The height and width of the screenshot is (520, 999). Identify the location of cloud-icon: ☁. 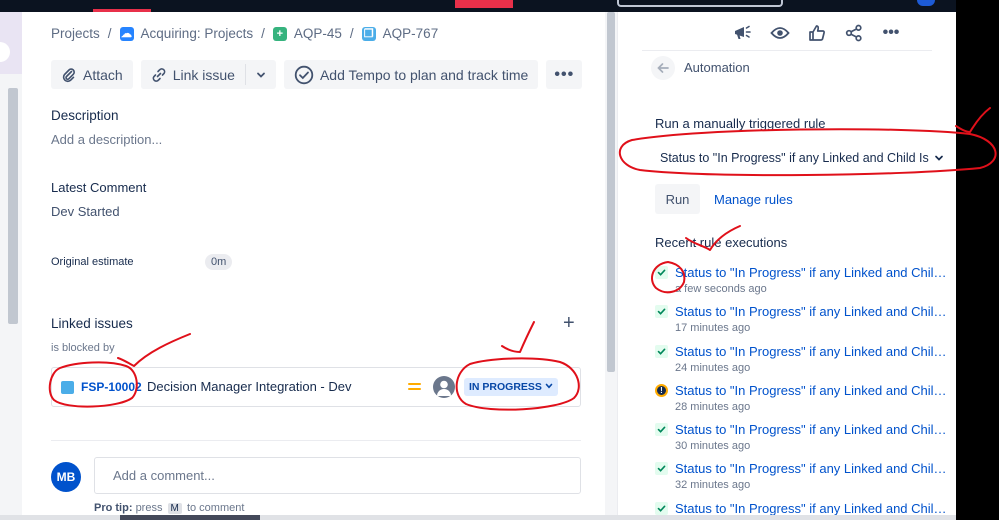
(126, 33).